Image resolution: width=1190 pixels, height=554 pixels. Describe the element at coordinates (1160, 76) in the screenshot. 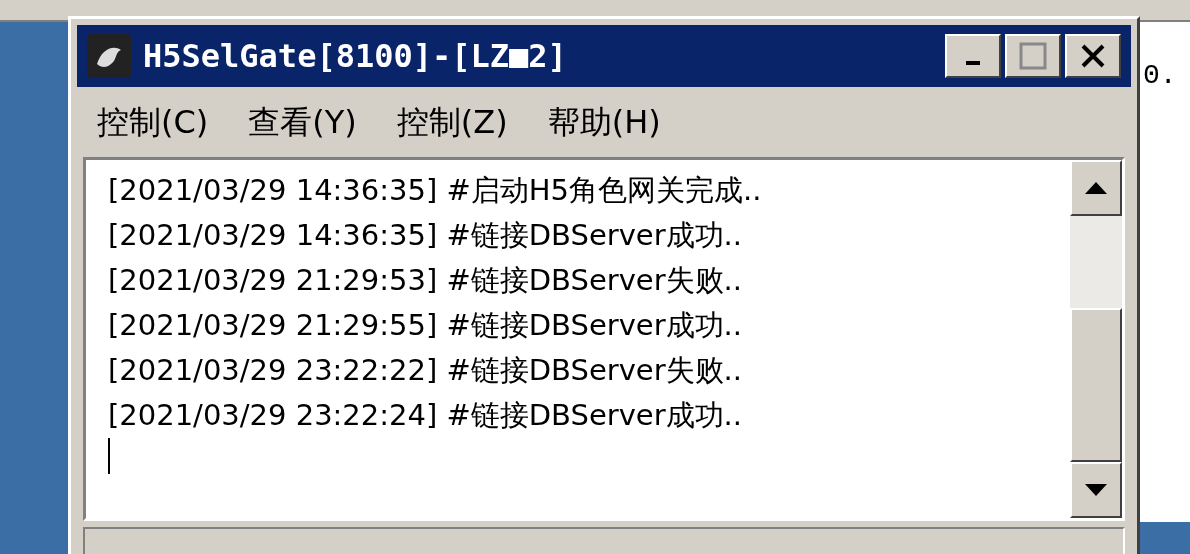

I see `table-cell-text: 0.` at that location.